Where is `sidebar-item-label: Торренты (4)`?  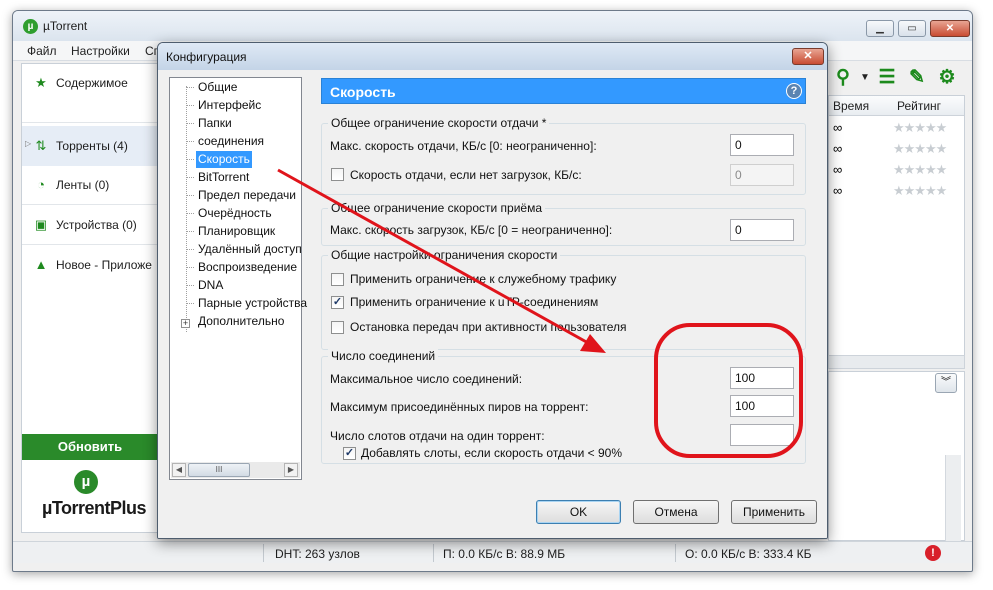 sidebar-item-label: Торренты (4) is located at coordinates (92, 146).